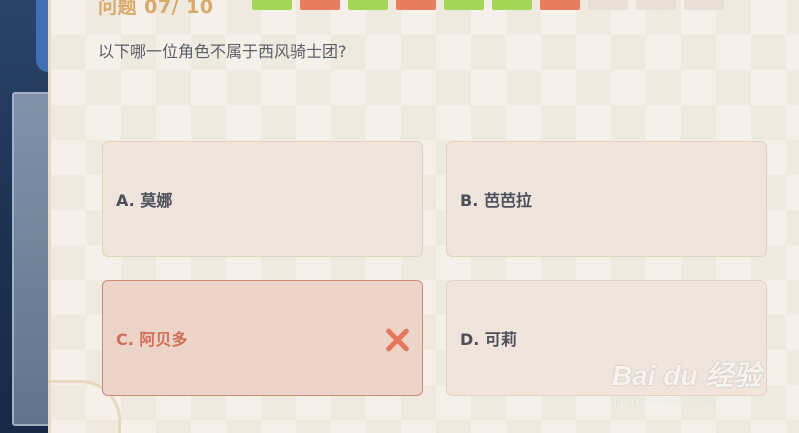  I want to click on progress-bar, so click(488, 5).